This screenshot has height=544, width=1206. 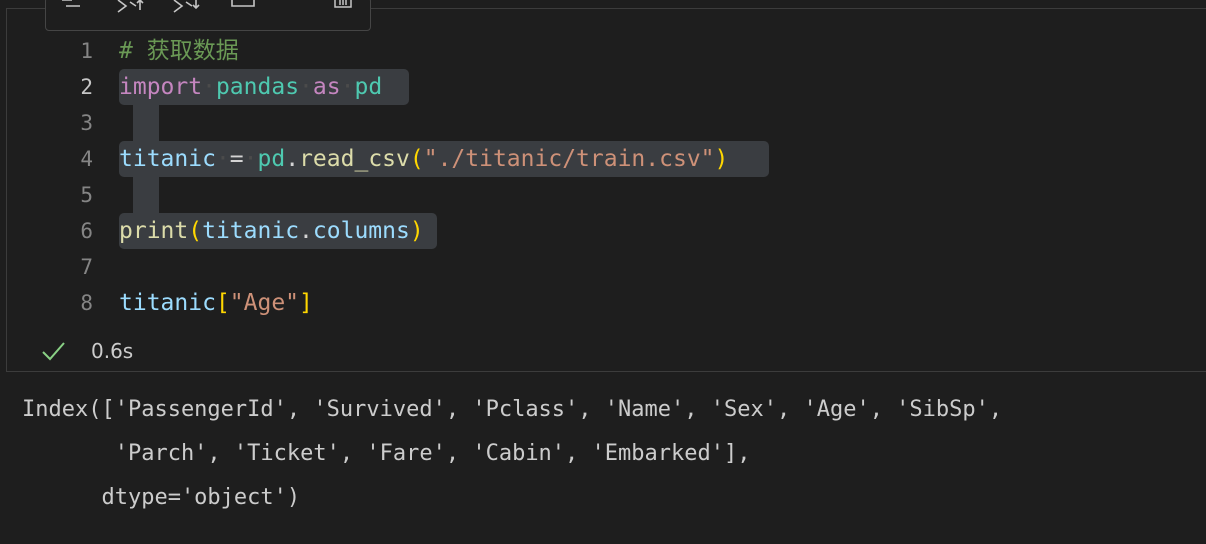 I want to click on run-by-line-icon, so click(x=75, y=9).